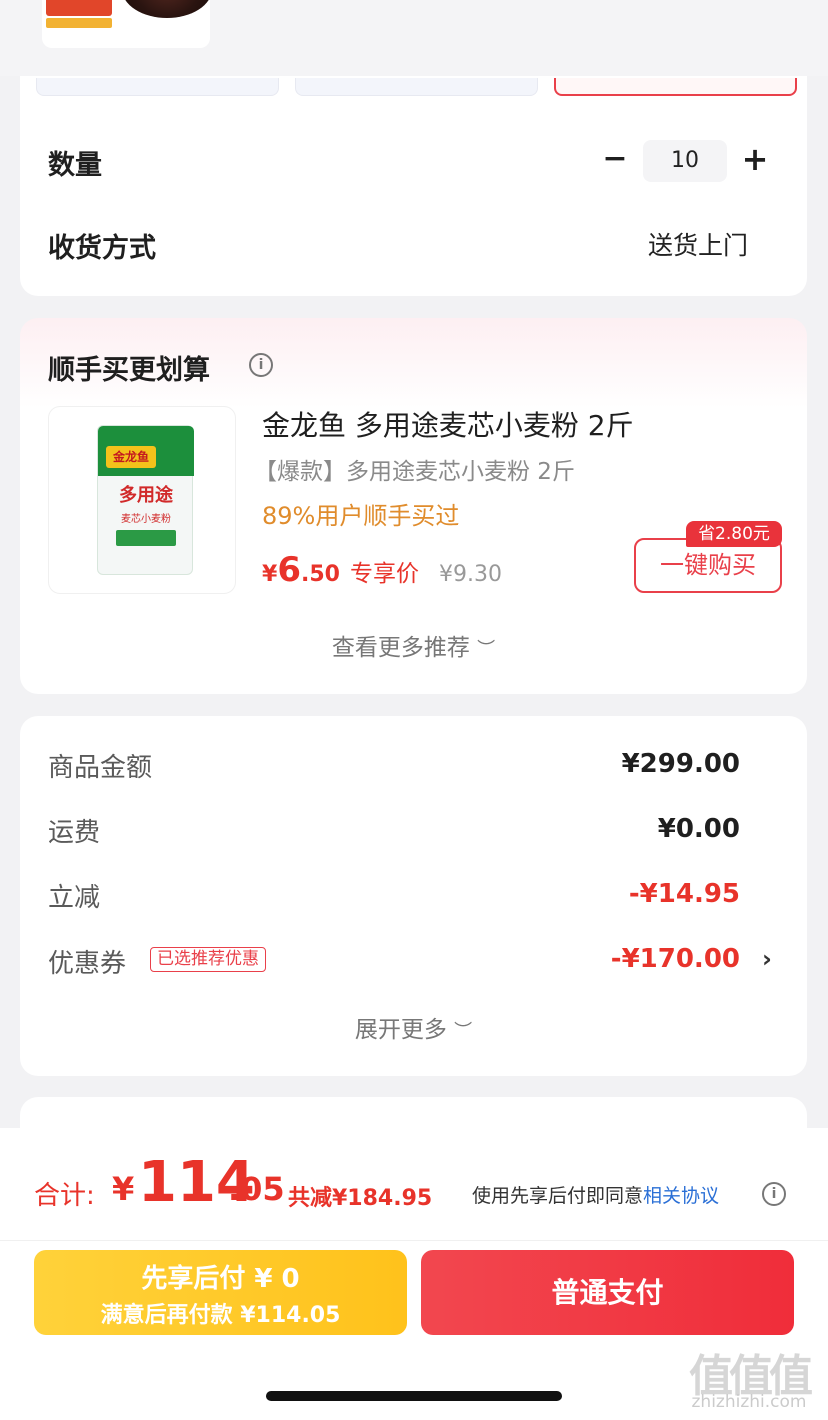 The width and height of the screenshot is (828, 1420). Describe the element at coordinates (74, 833) in the screenshot. I see `shipping-label: 运费` at that location.